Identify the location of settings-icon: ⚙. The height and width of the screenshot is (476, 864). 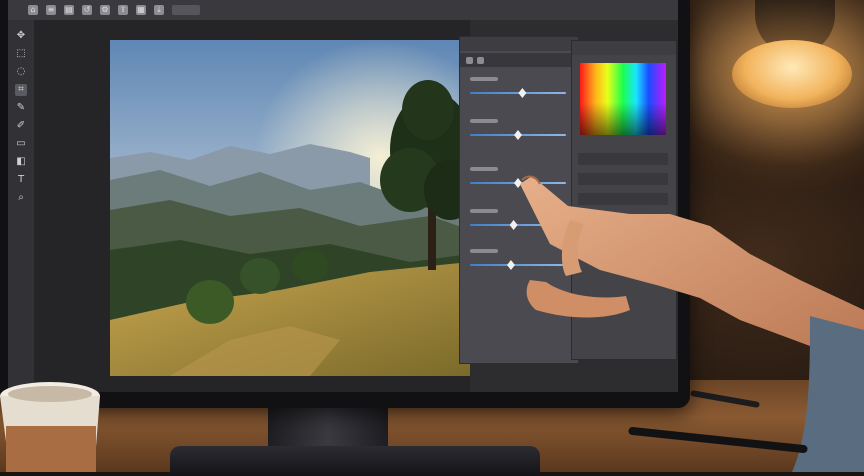
(105, 10).